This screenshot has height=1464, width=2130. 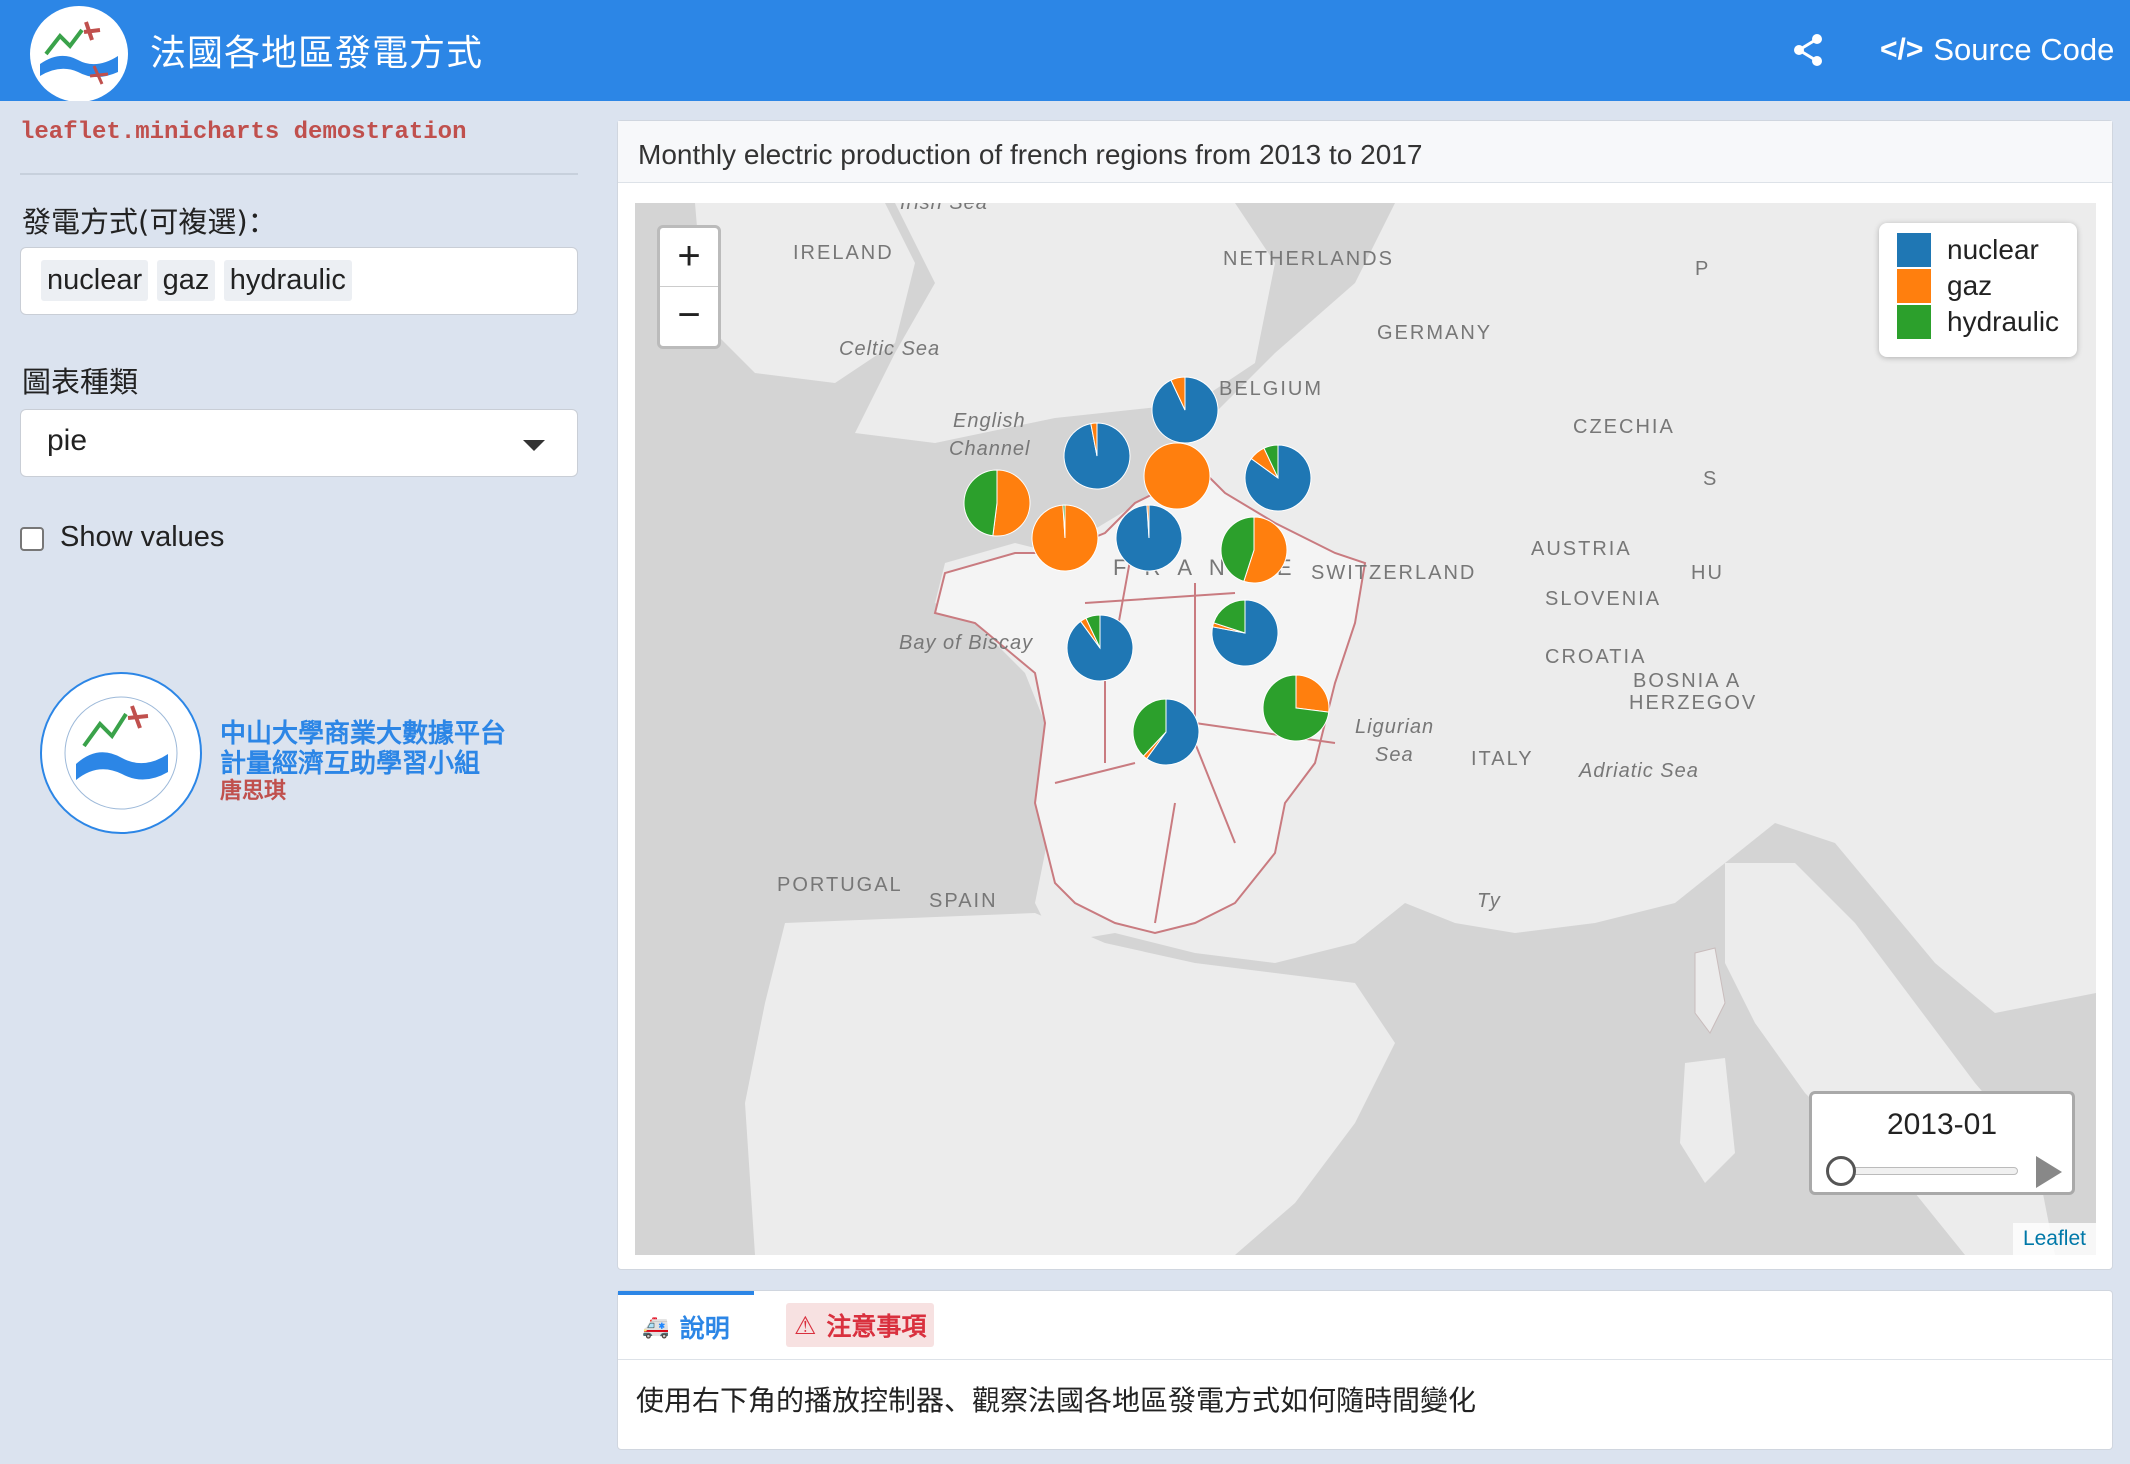 What do you see at coordinates (1942, 1143) in the screenshot?
I see `time-player: 2013-01` at bounding box center [1942, 1143].